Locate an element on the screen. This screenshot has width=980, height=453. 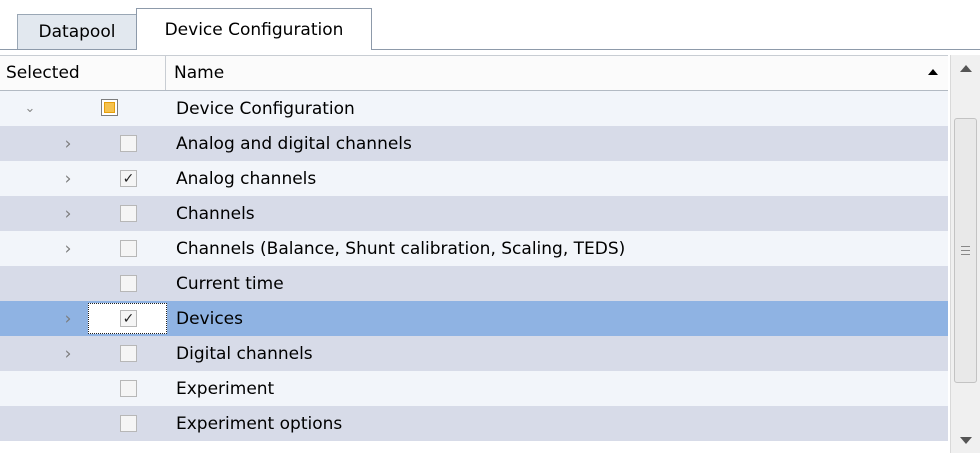
row-name: Current time is located at coordinates (230, 283).